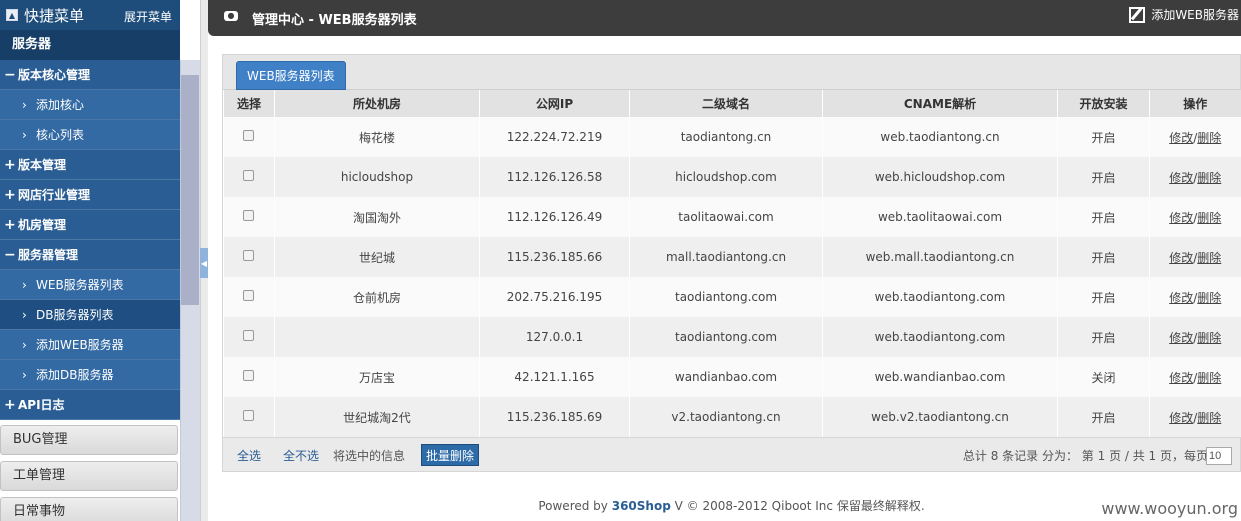 Image resolution: width=1241 pixels, height=521 pixels. I want to click on cell-cname: web.taodiantong.com, so click(940, 297).